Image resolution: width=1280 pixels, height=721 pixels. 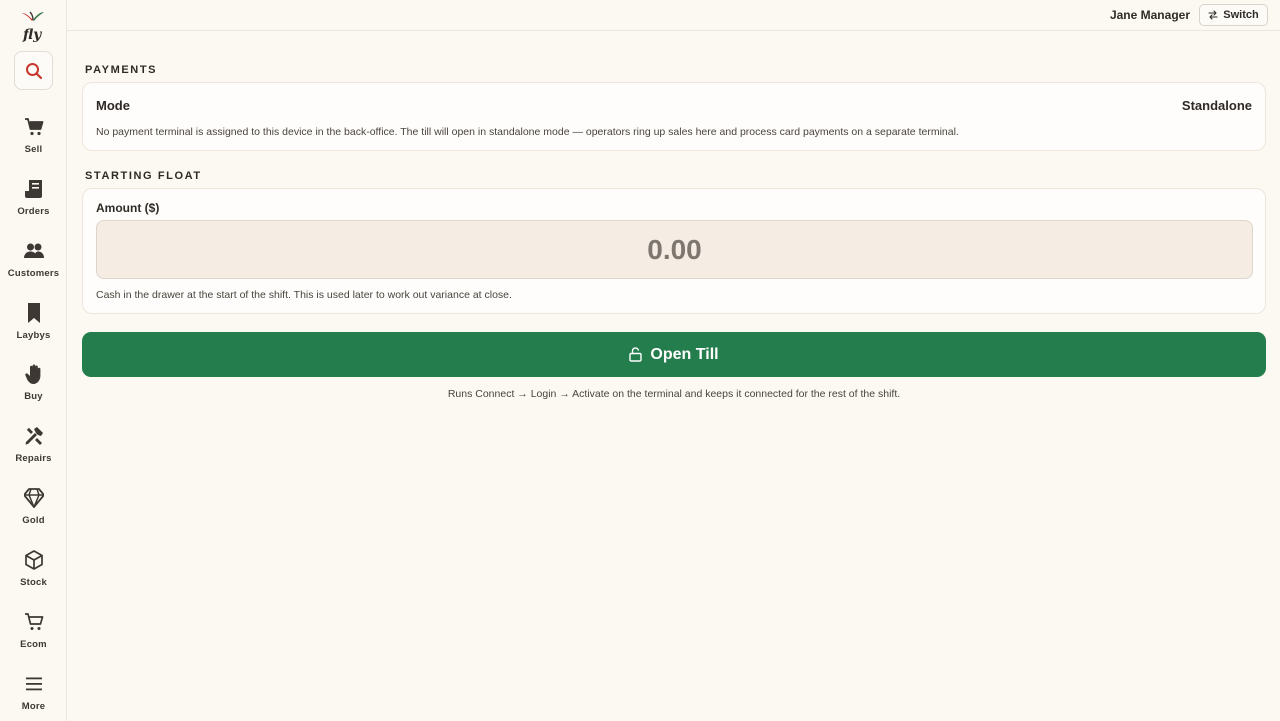 What do you see at coordinates (143, 176) in the screenshot?
I see `starting-float-section-title: STARTING FLOAT` at bounding box center [143, 176].